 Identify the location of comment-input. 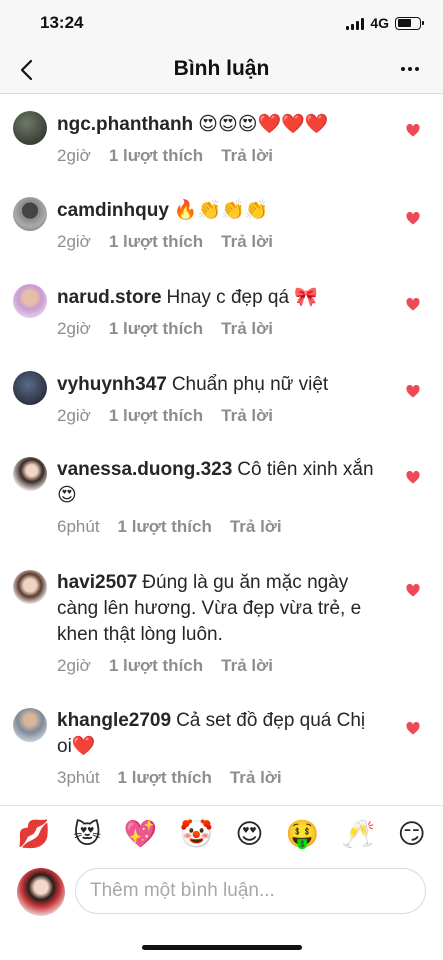
(250, 891).